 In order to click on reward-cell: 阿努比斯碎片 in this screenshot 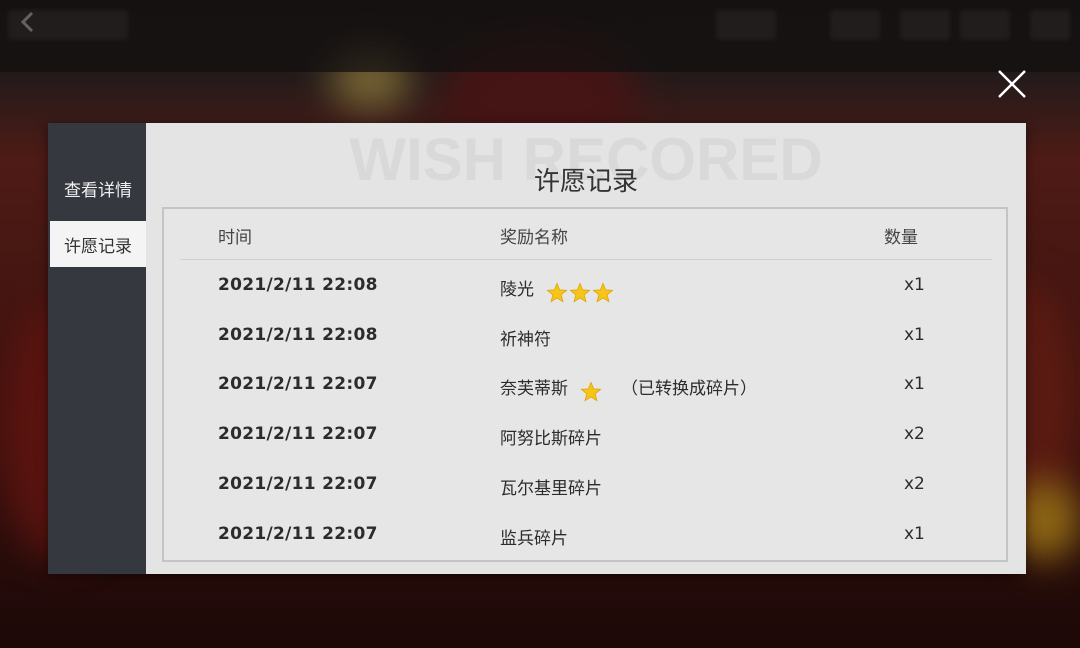, I will do `click(551, 436)`.